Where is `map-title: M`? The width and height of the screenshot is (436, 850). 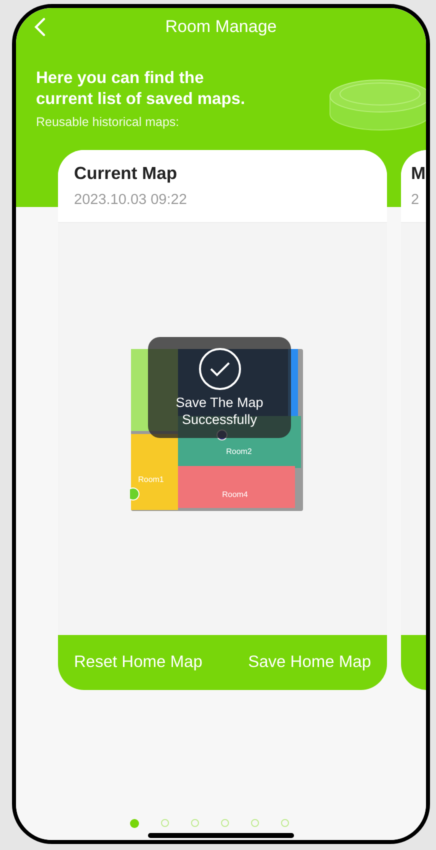 map-title: M is located at coordinates (418, 173).